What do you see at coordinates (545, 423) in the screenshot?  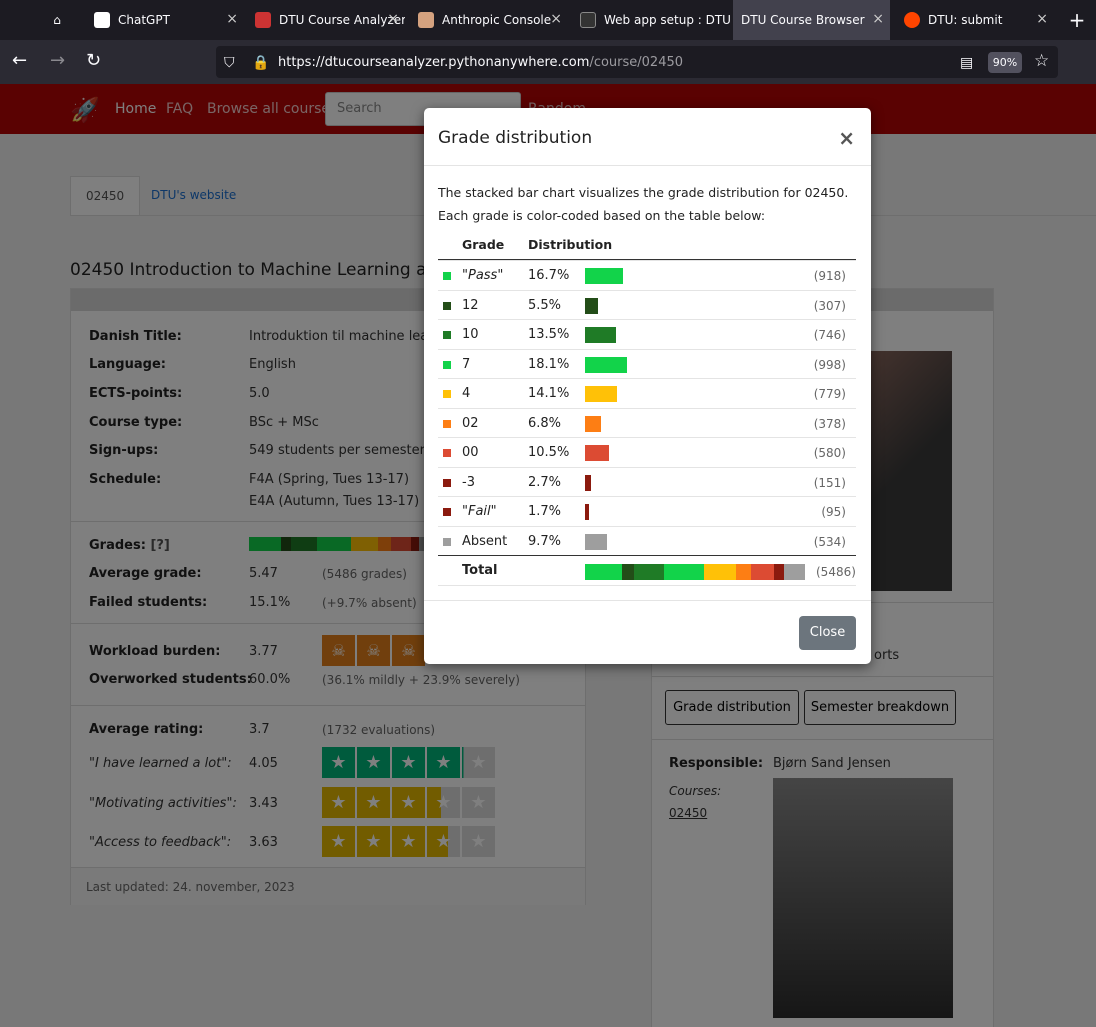 I see `grade-percent: 6.8%` at bounding box center [545, 423].